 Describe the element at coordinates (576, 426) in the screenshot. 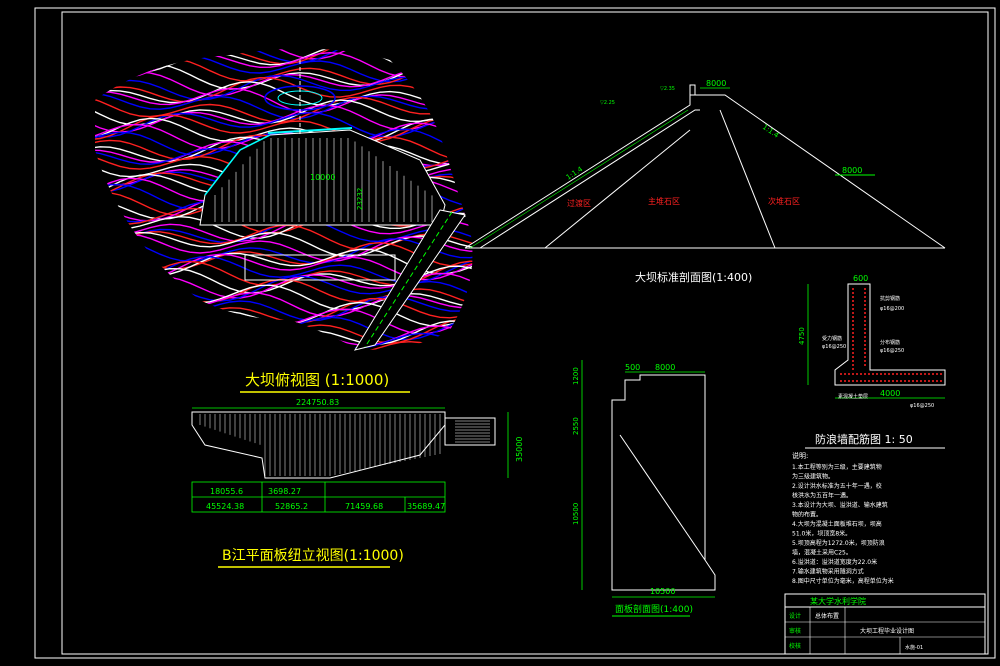

I see `gravity-left-2: 2550` at that location.